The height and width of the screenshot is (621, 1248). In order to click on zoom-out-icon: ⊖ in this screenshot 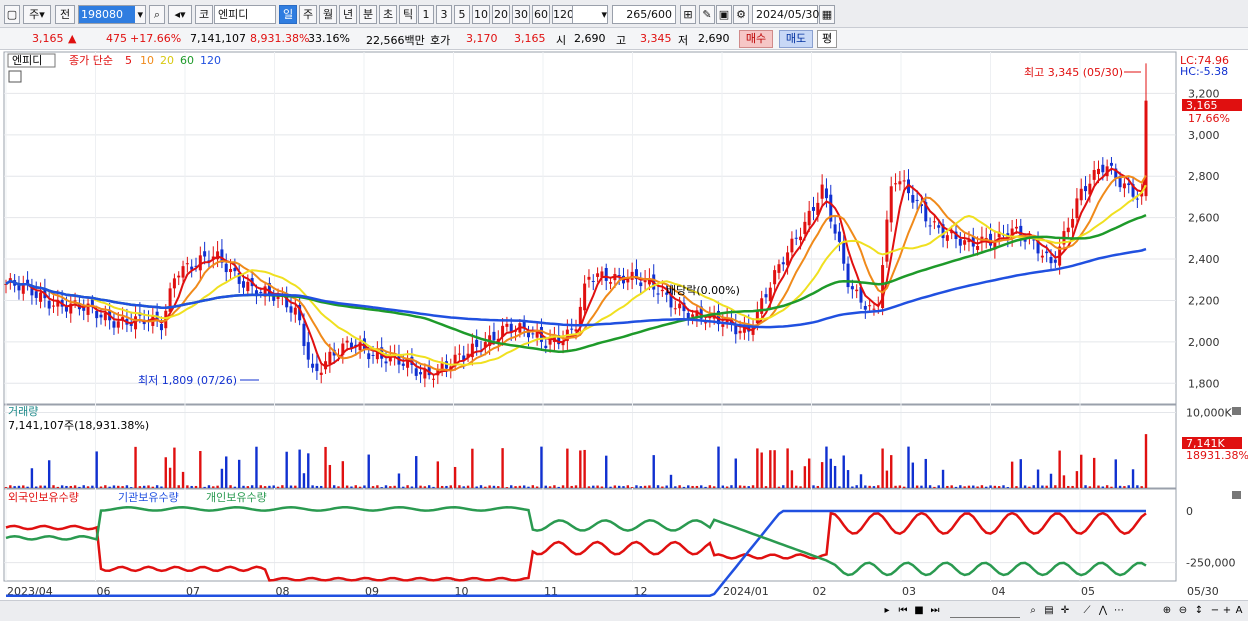, I will do `click(1183, 611)`.